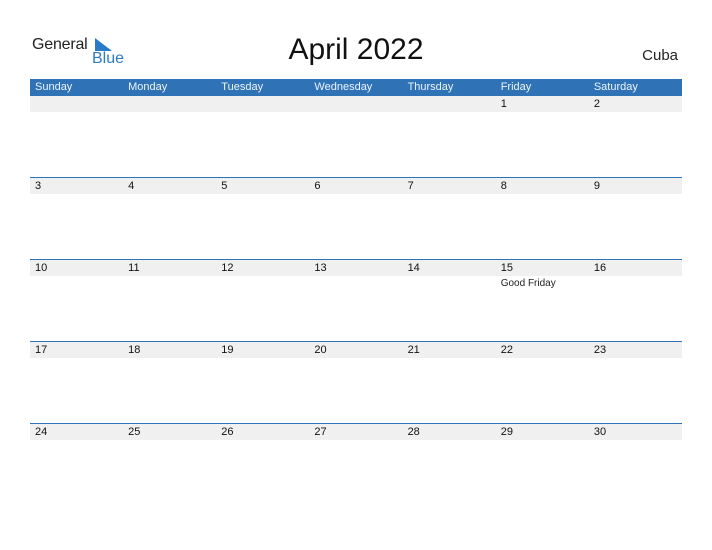  Describe the element at coordinates (242, 87) in the screenshot. I see `weekday-tuesday: Tuesday` at that location.